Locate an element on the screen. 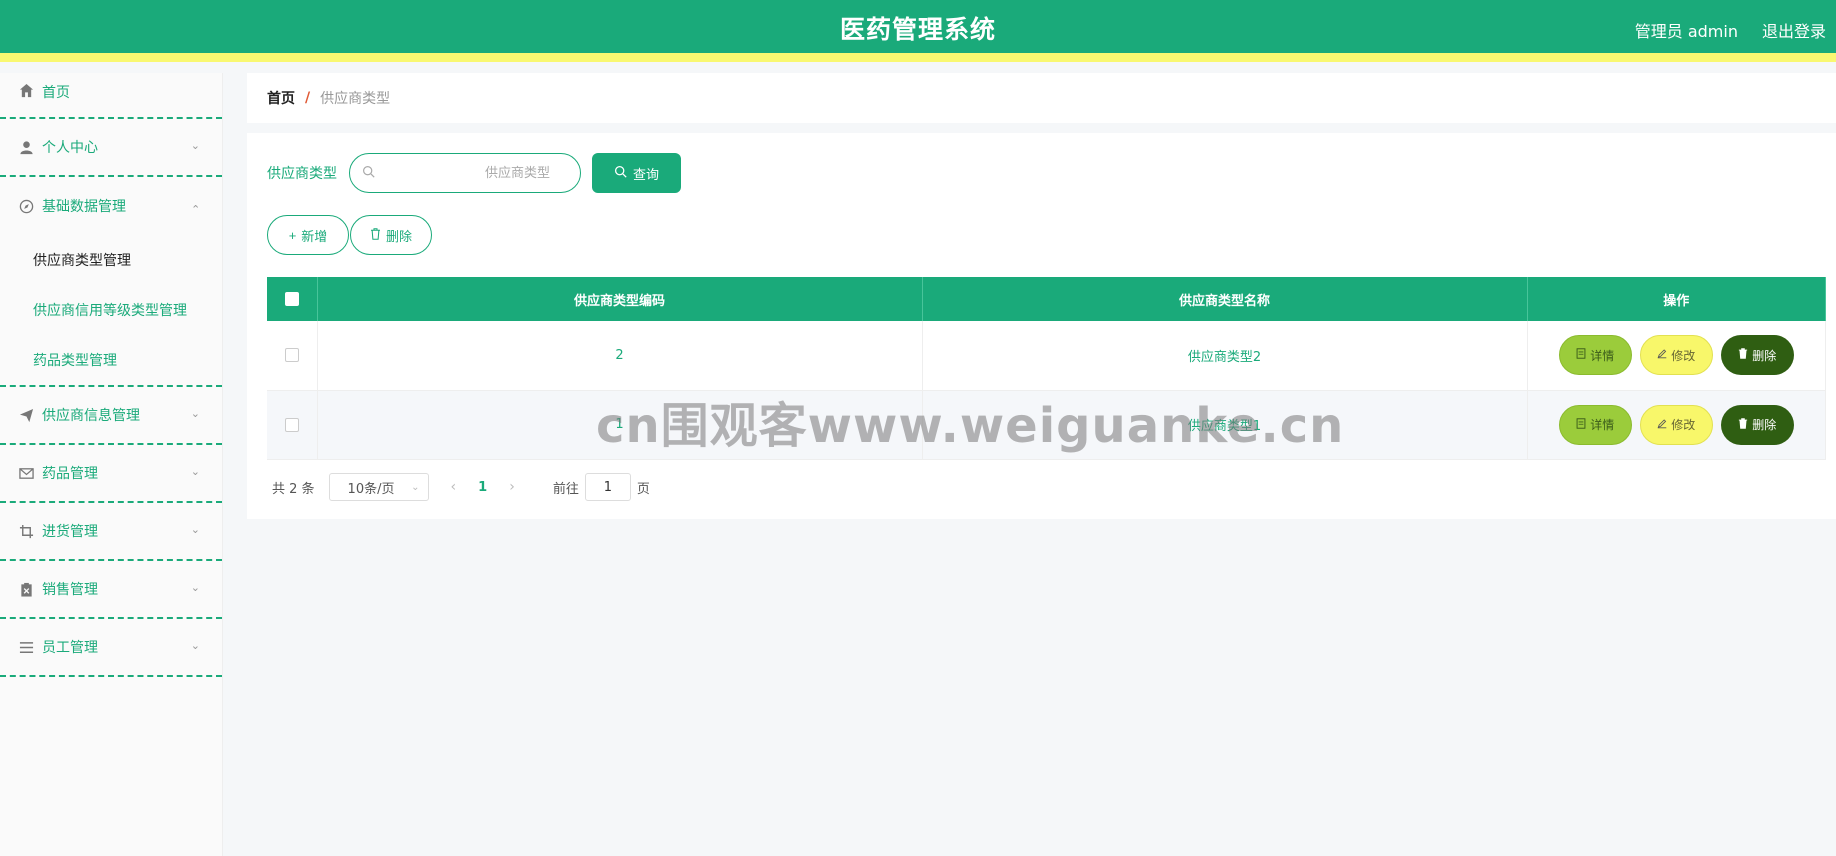  page-size-select: 10条/页 ⌄ is located at coordinates (378, 487).